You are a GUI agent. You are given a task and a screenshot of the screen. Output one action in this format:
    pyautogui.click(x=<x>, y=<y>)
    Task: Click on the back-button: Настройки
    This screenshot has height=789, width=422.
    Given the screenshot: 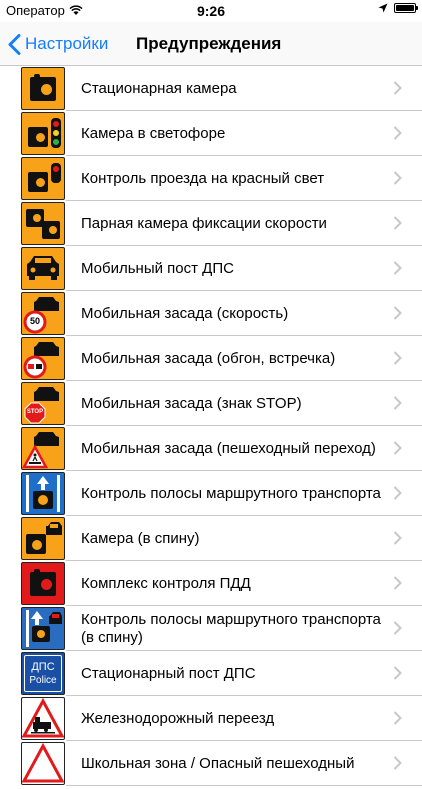 What is the action you would take?
    pyautogui.click(x=58, y=44)
    